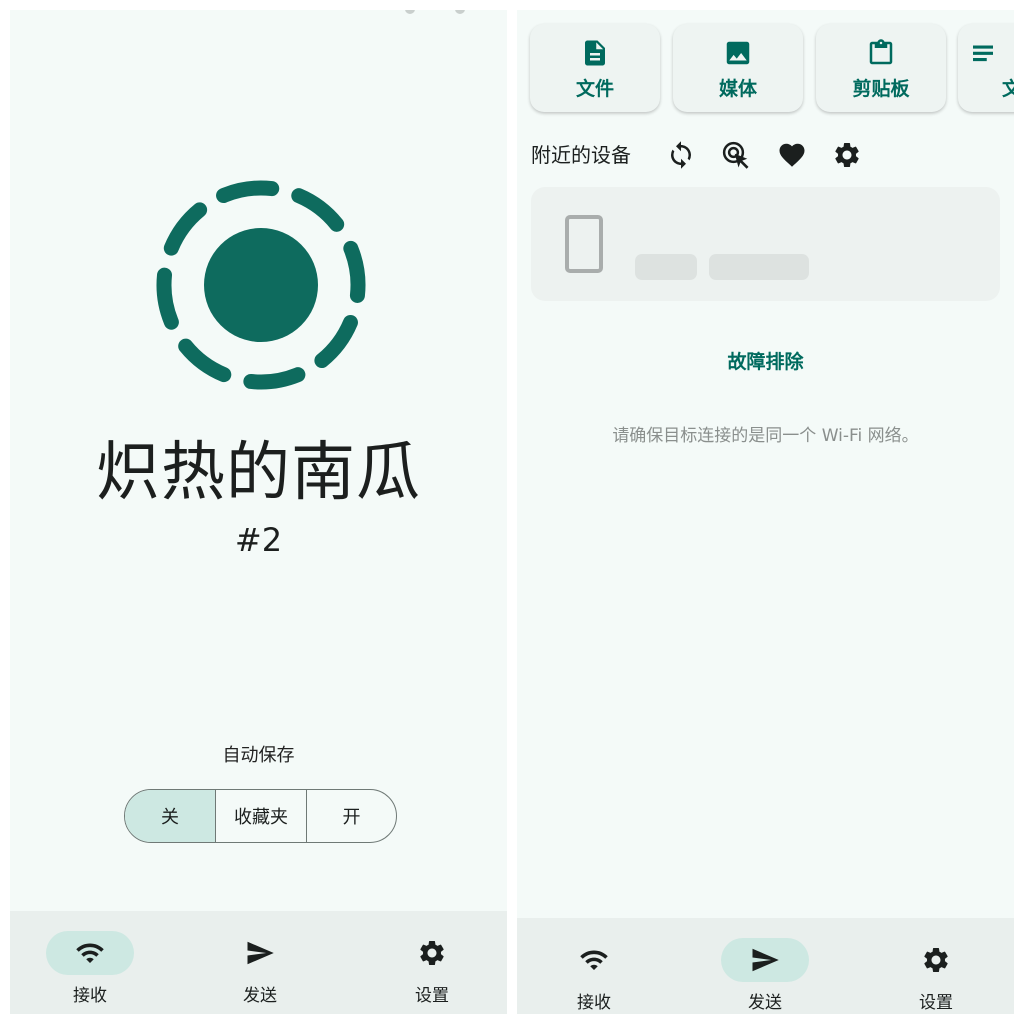 Image resolution: width=1024 pixels, height=1024 pixels. What do you see at coordinates (765, 244) in the screenshot?
I see `device-placeholder-card` at bounding box center [765, 244].